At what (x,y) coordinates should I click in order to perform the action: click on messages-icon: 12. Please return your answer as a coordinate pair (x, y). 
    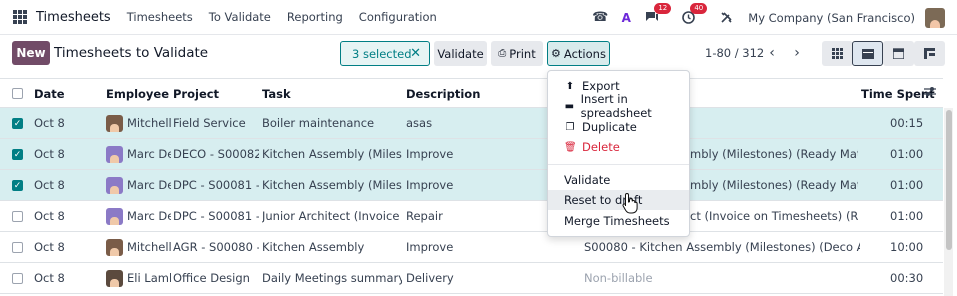
    Looking at the image, I should click on (658, 14).